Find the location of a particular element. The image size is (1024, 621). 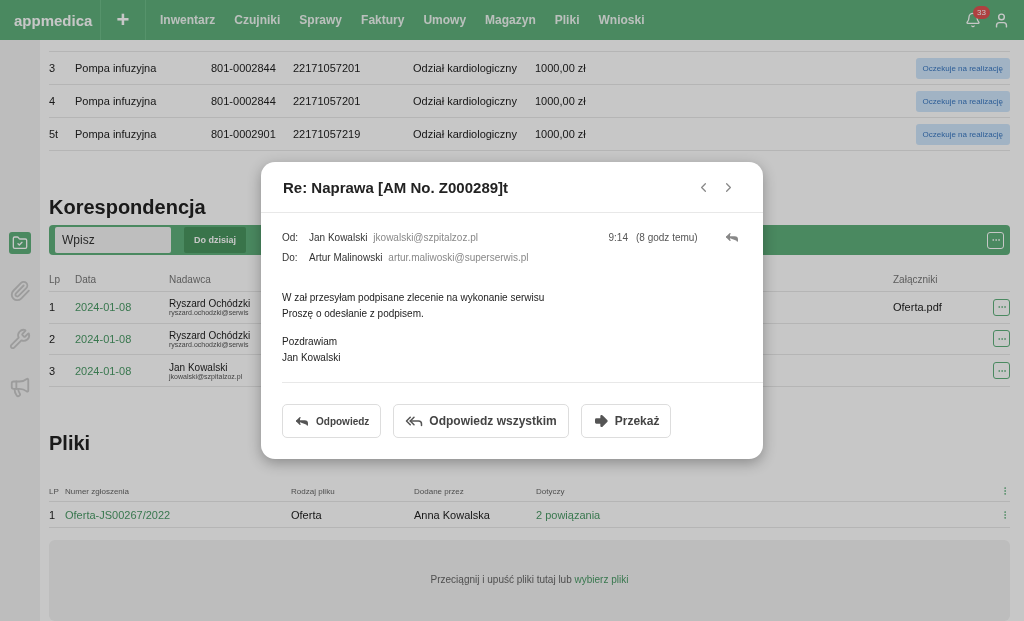

message-paragraph: W zał przesyłam podpisane zlecenie na wykonanie serwisu Proszę o odesłanie z podpisem. is located at coordinates (414, 306).